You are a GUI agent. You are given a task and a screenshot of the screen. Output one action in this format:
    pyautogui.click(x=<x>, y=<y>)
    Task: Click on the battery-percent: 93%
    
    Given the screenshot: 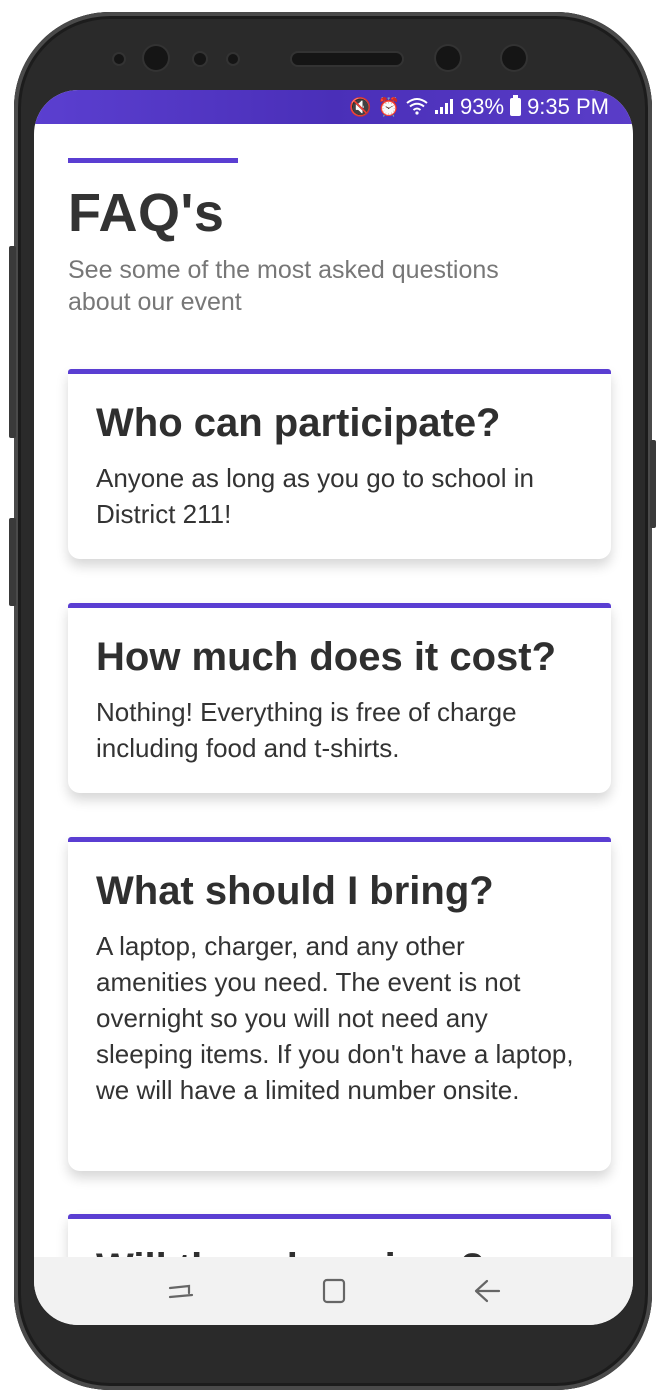 What is the action you would take?
    pyautogui.click(x=482, y=106)
    